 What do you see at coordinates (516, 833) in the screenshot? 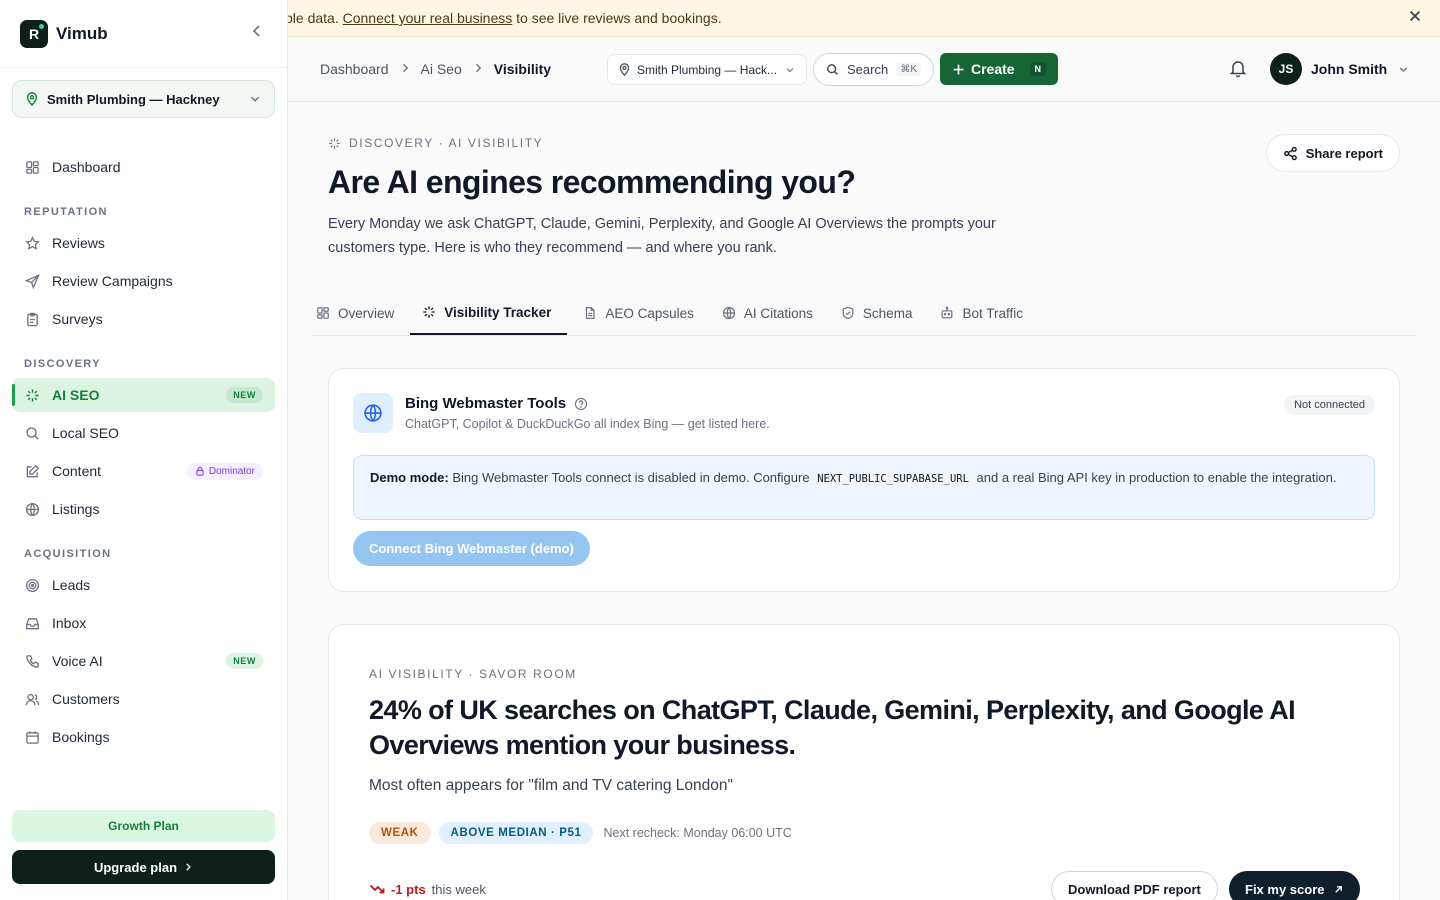
I see `median-badge: ABOVE MEDIAN · P51` at bounding box center [516, 833].